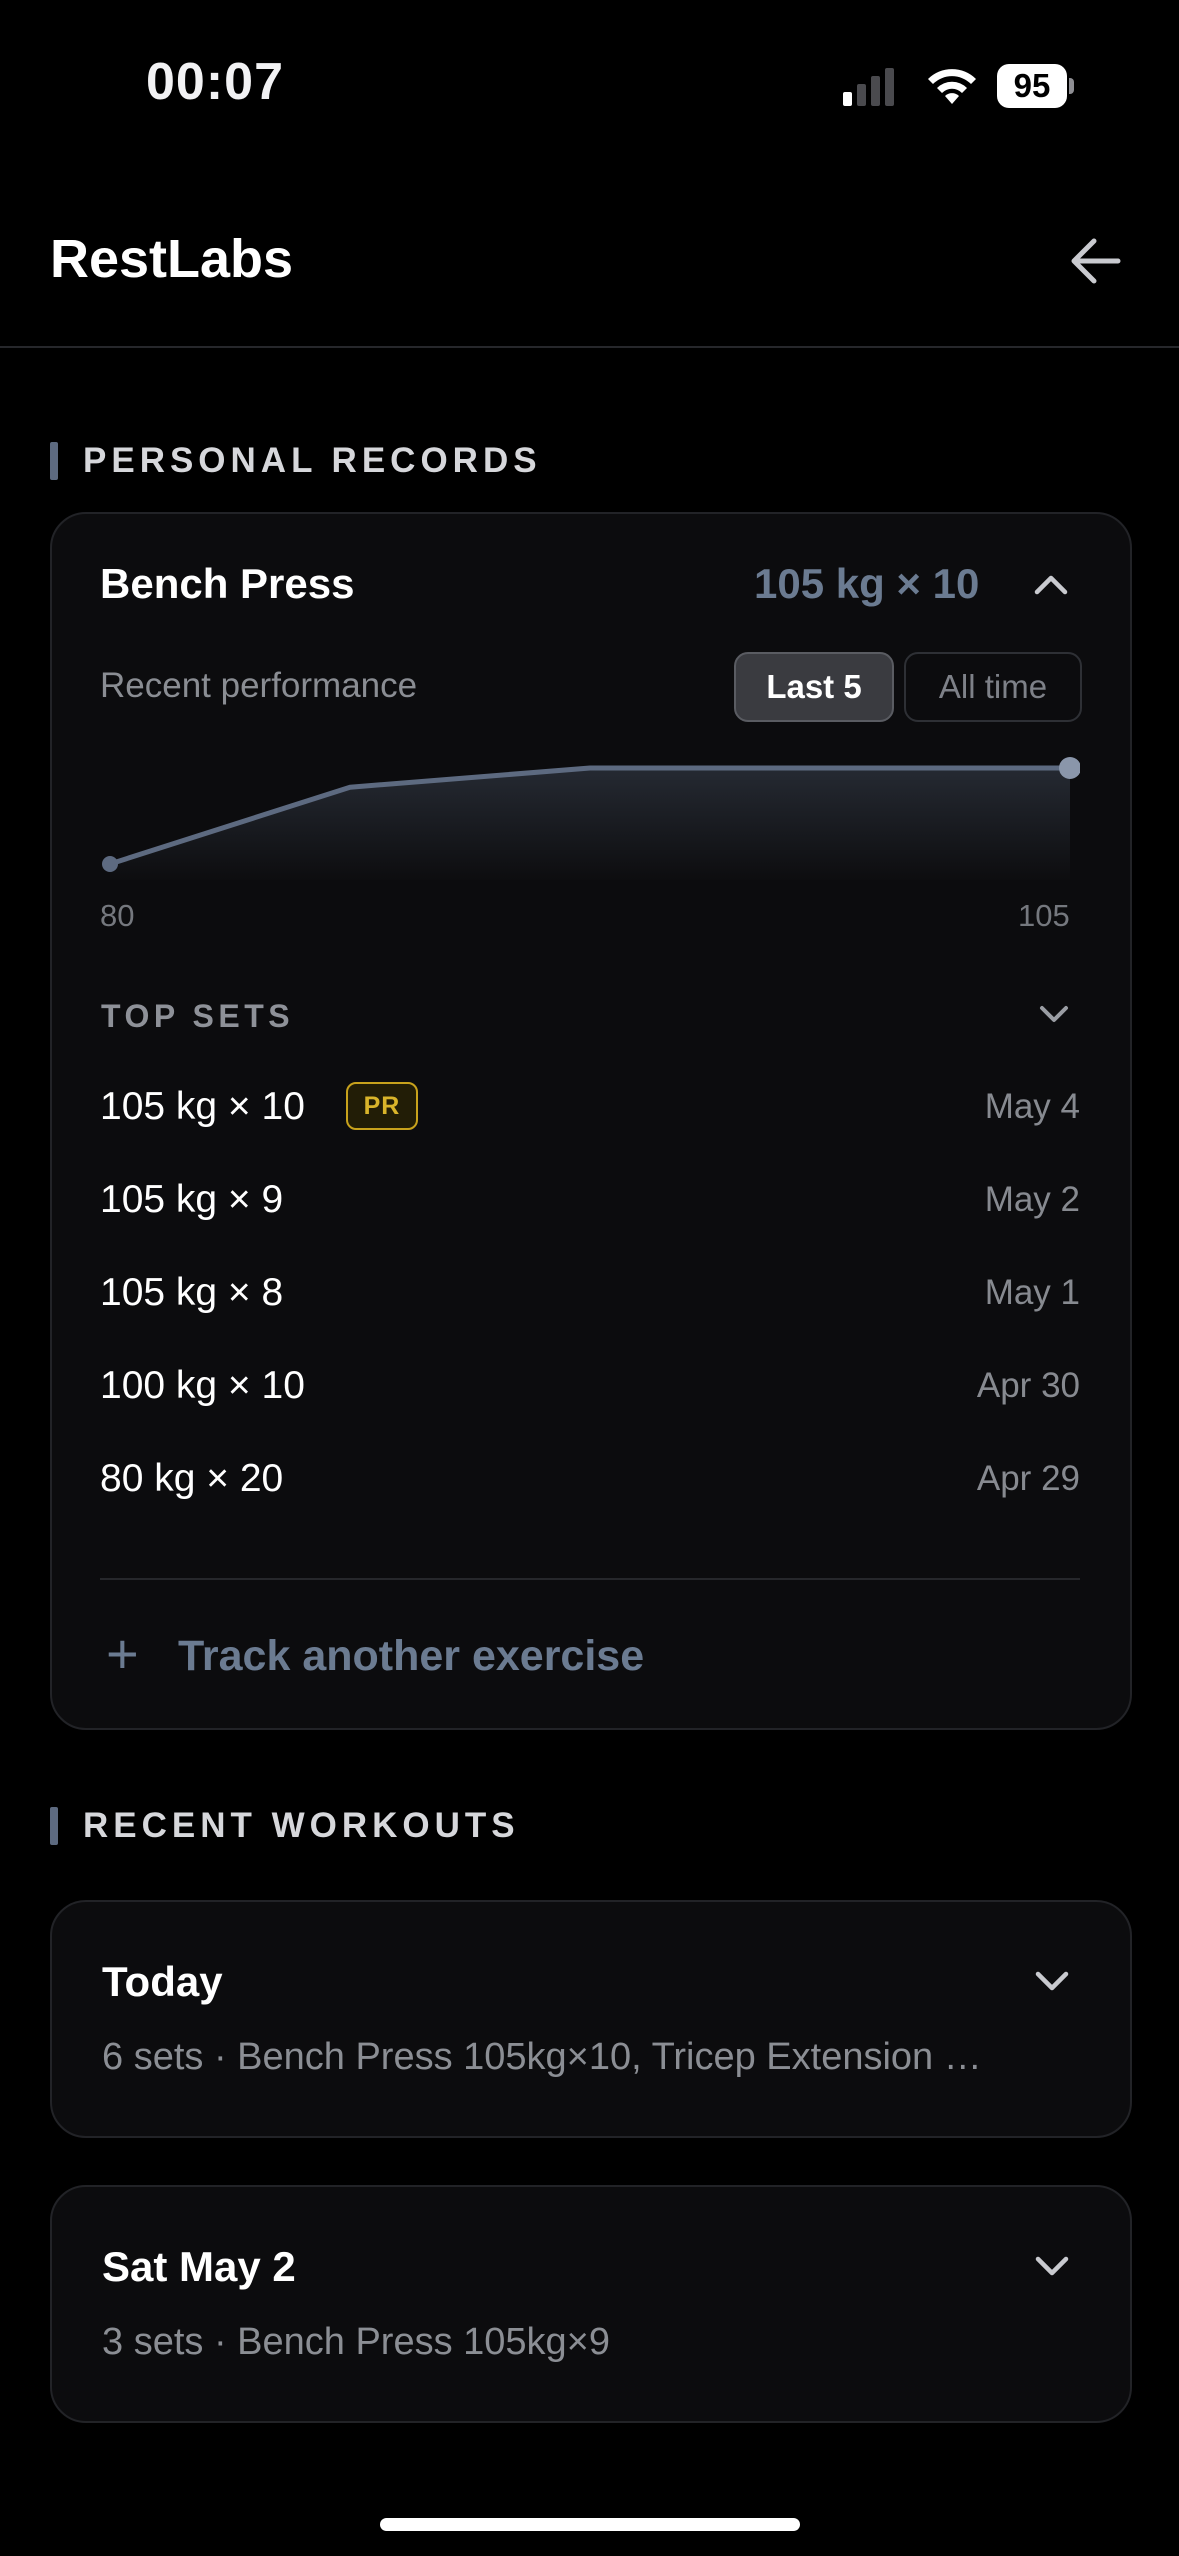  Describe the element at coordinates (590, 2524) in the screenshot. I see `home-indicator` at that location.